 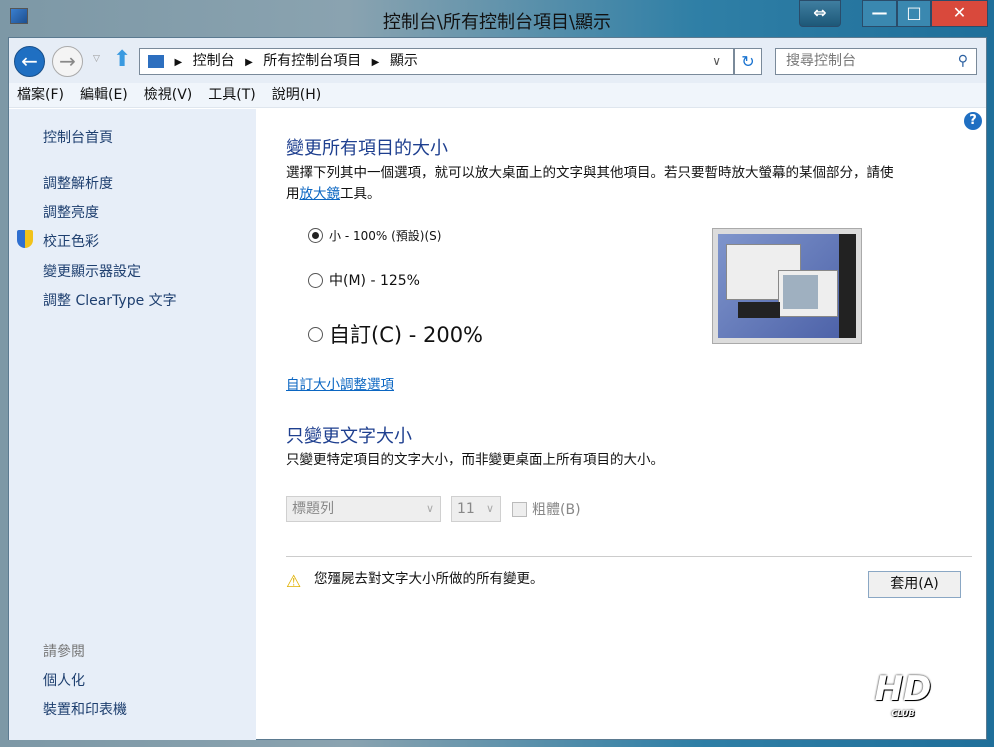 I want to click on bold-checkbox, so click(x=519, y=509).